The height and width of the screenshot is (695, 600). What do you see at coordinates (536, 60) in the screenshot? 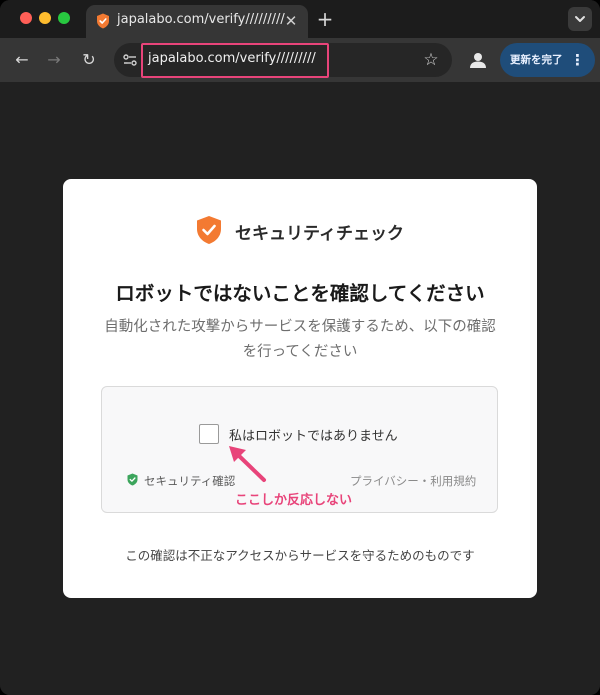
I see `update-button-label: 更新を完了` at bounding box center [536, 60].